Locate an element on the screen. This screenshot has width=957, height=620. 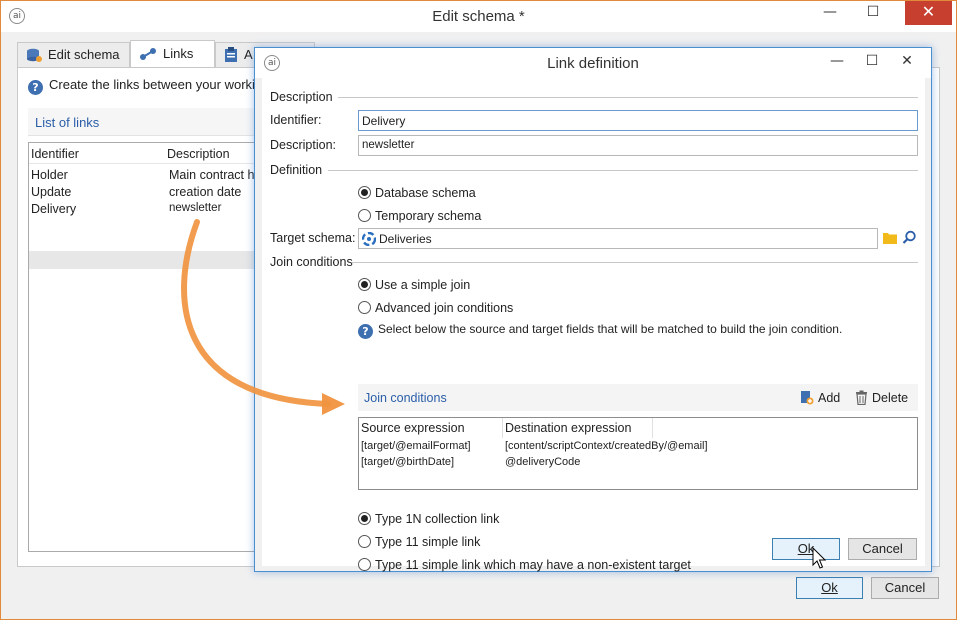
radio-label: Advanced join conditions is located at coordinates (444, 308).